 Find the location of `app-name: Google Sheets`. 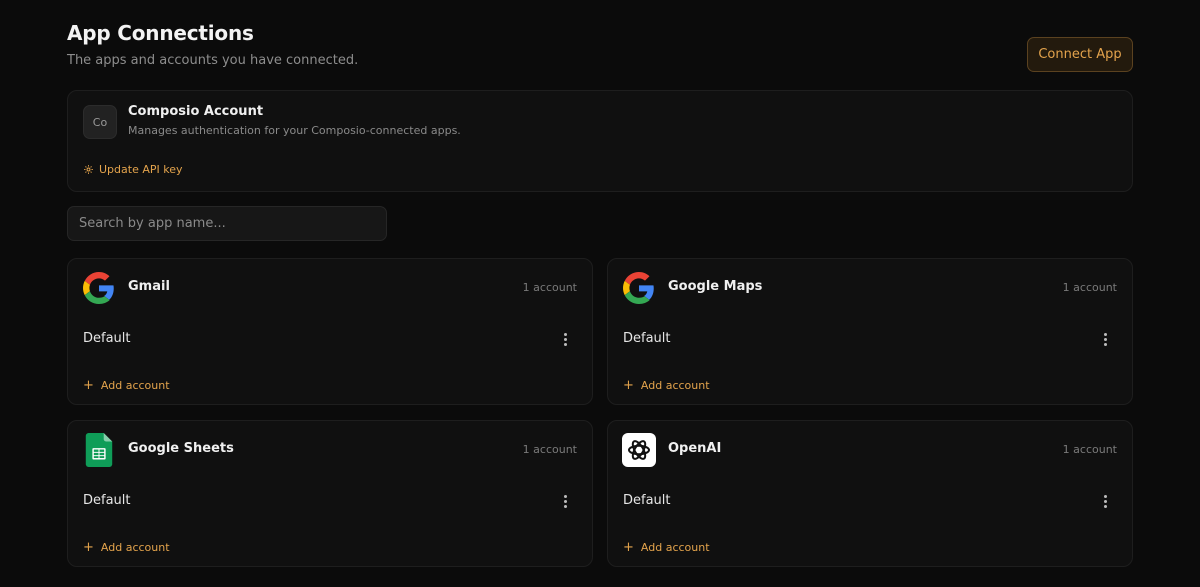

app-name: Google Sheets is located at coordinates (181, 448).